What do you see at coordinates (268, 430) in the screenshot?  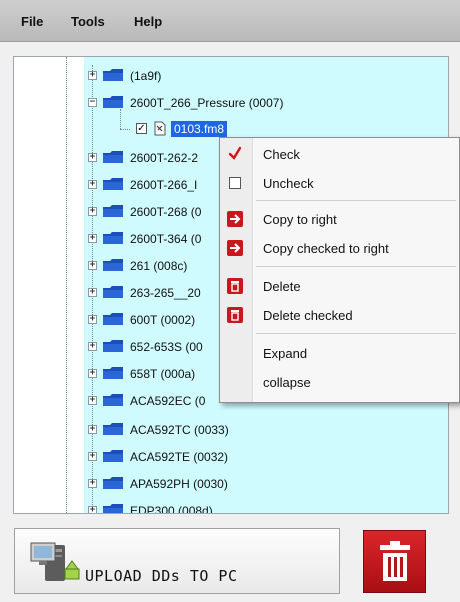 I see `tree-node: + ACA592TC (0033)` at bounding box center [268, 430].